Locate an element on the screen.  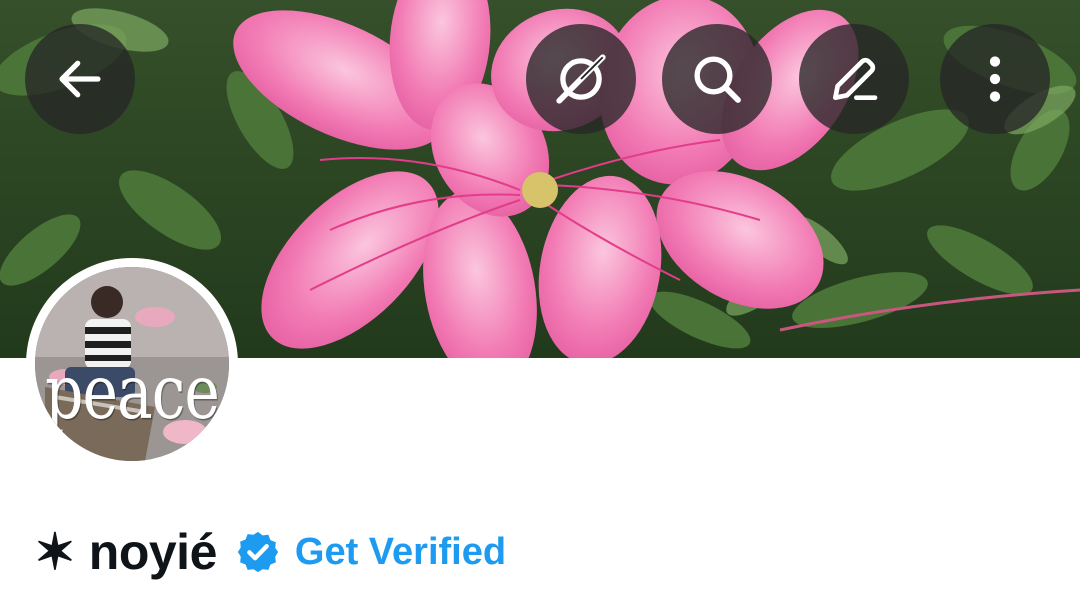
more-vertical-icon is located at coordinates (995, 79).